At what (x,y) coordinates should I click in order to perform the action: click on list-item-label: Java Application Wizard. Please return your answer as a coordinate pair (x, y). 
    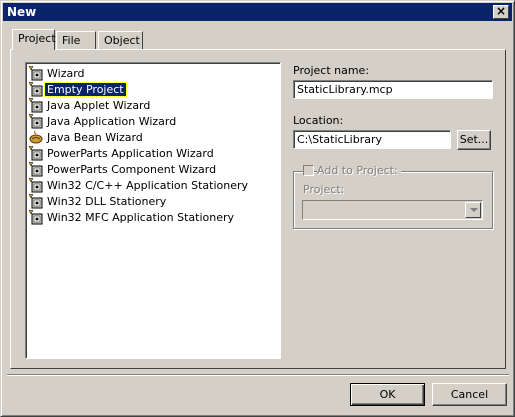
    Looking at the image, I should click on (112, 121).